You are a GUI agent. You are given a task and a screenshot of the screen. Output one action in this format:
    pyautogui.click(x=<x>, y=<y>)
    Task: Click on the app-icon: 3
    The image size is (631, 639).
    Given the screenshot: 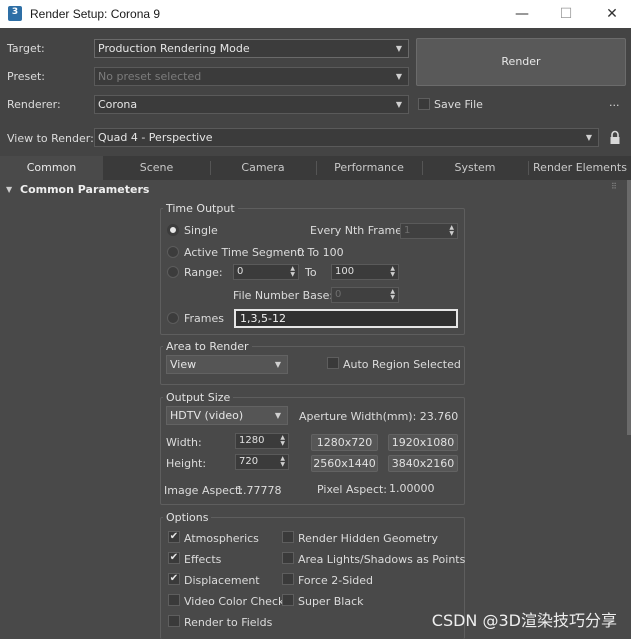 What is the action you would take?
    pyautogui.click(x=15, y=13)
    